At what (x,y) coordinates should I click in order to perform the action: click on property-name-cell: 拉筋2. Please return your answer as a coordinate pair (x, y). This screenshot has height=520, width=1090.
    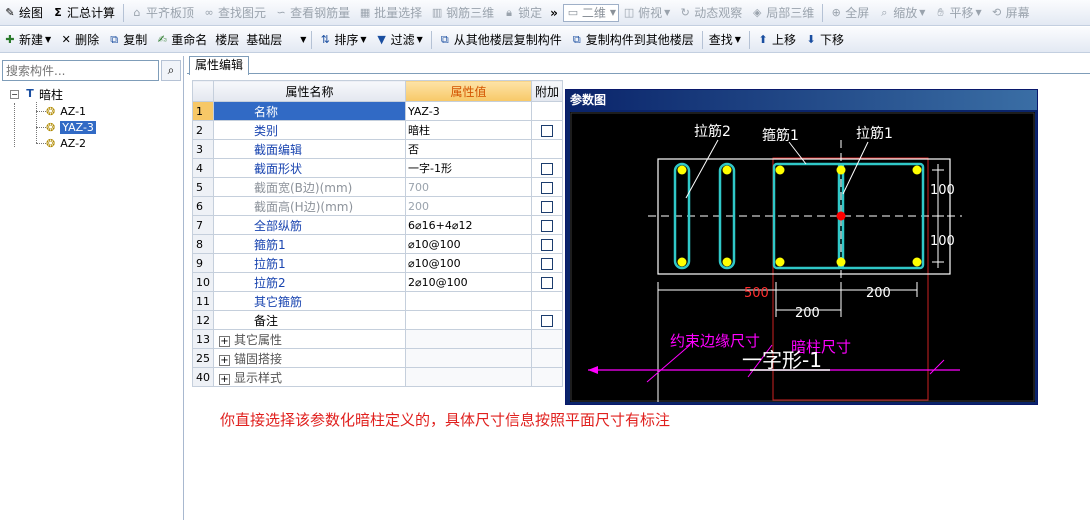
    Looking at the image, I should click on (309, 282).